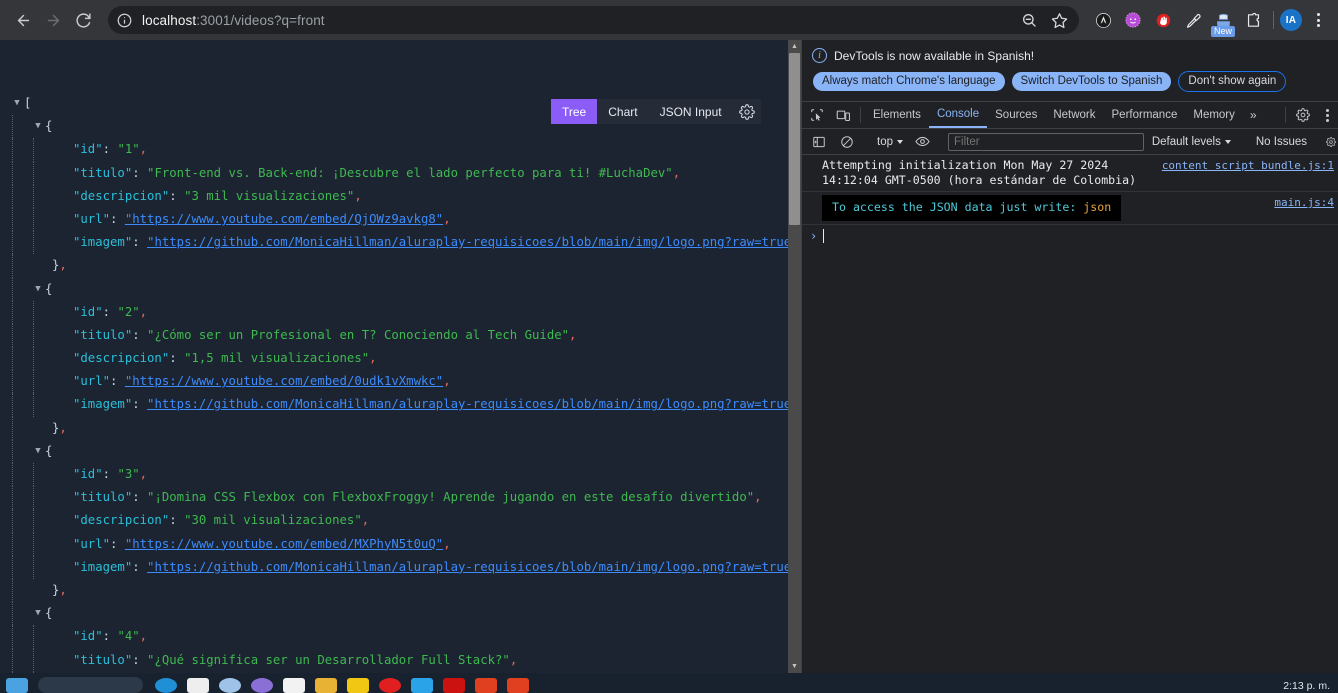  What do you see at coordinates (1178, 21) in the screenshot?
I see `extension-toolbar: New` at bounding box center [1178, 21].